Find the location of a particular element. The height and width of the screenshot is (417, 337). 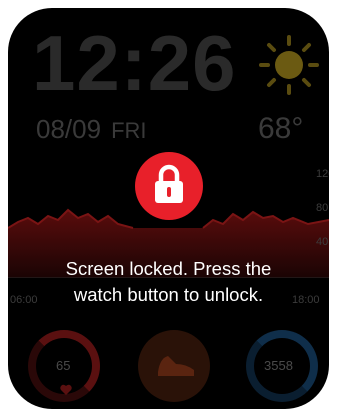

date-value: 08/09 is located at coordinates (69, 129).